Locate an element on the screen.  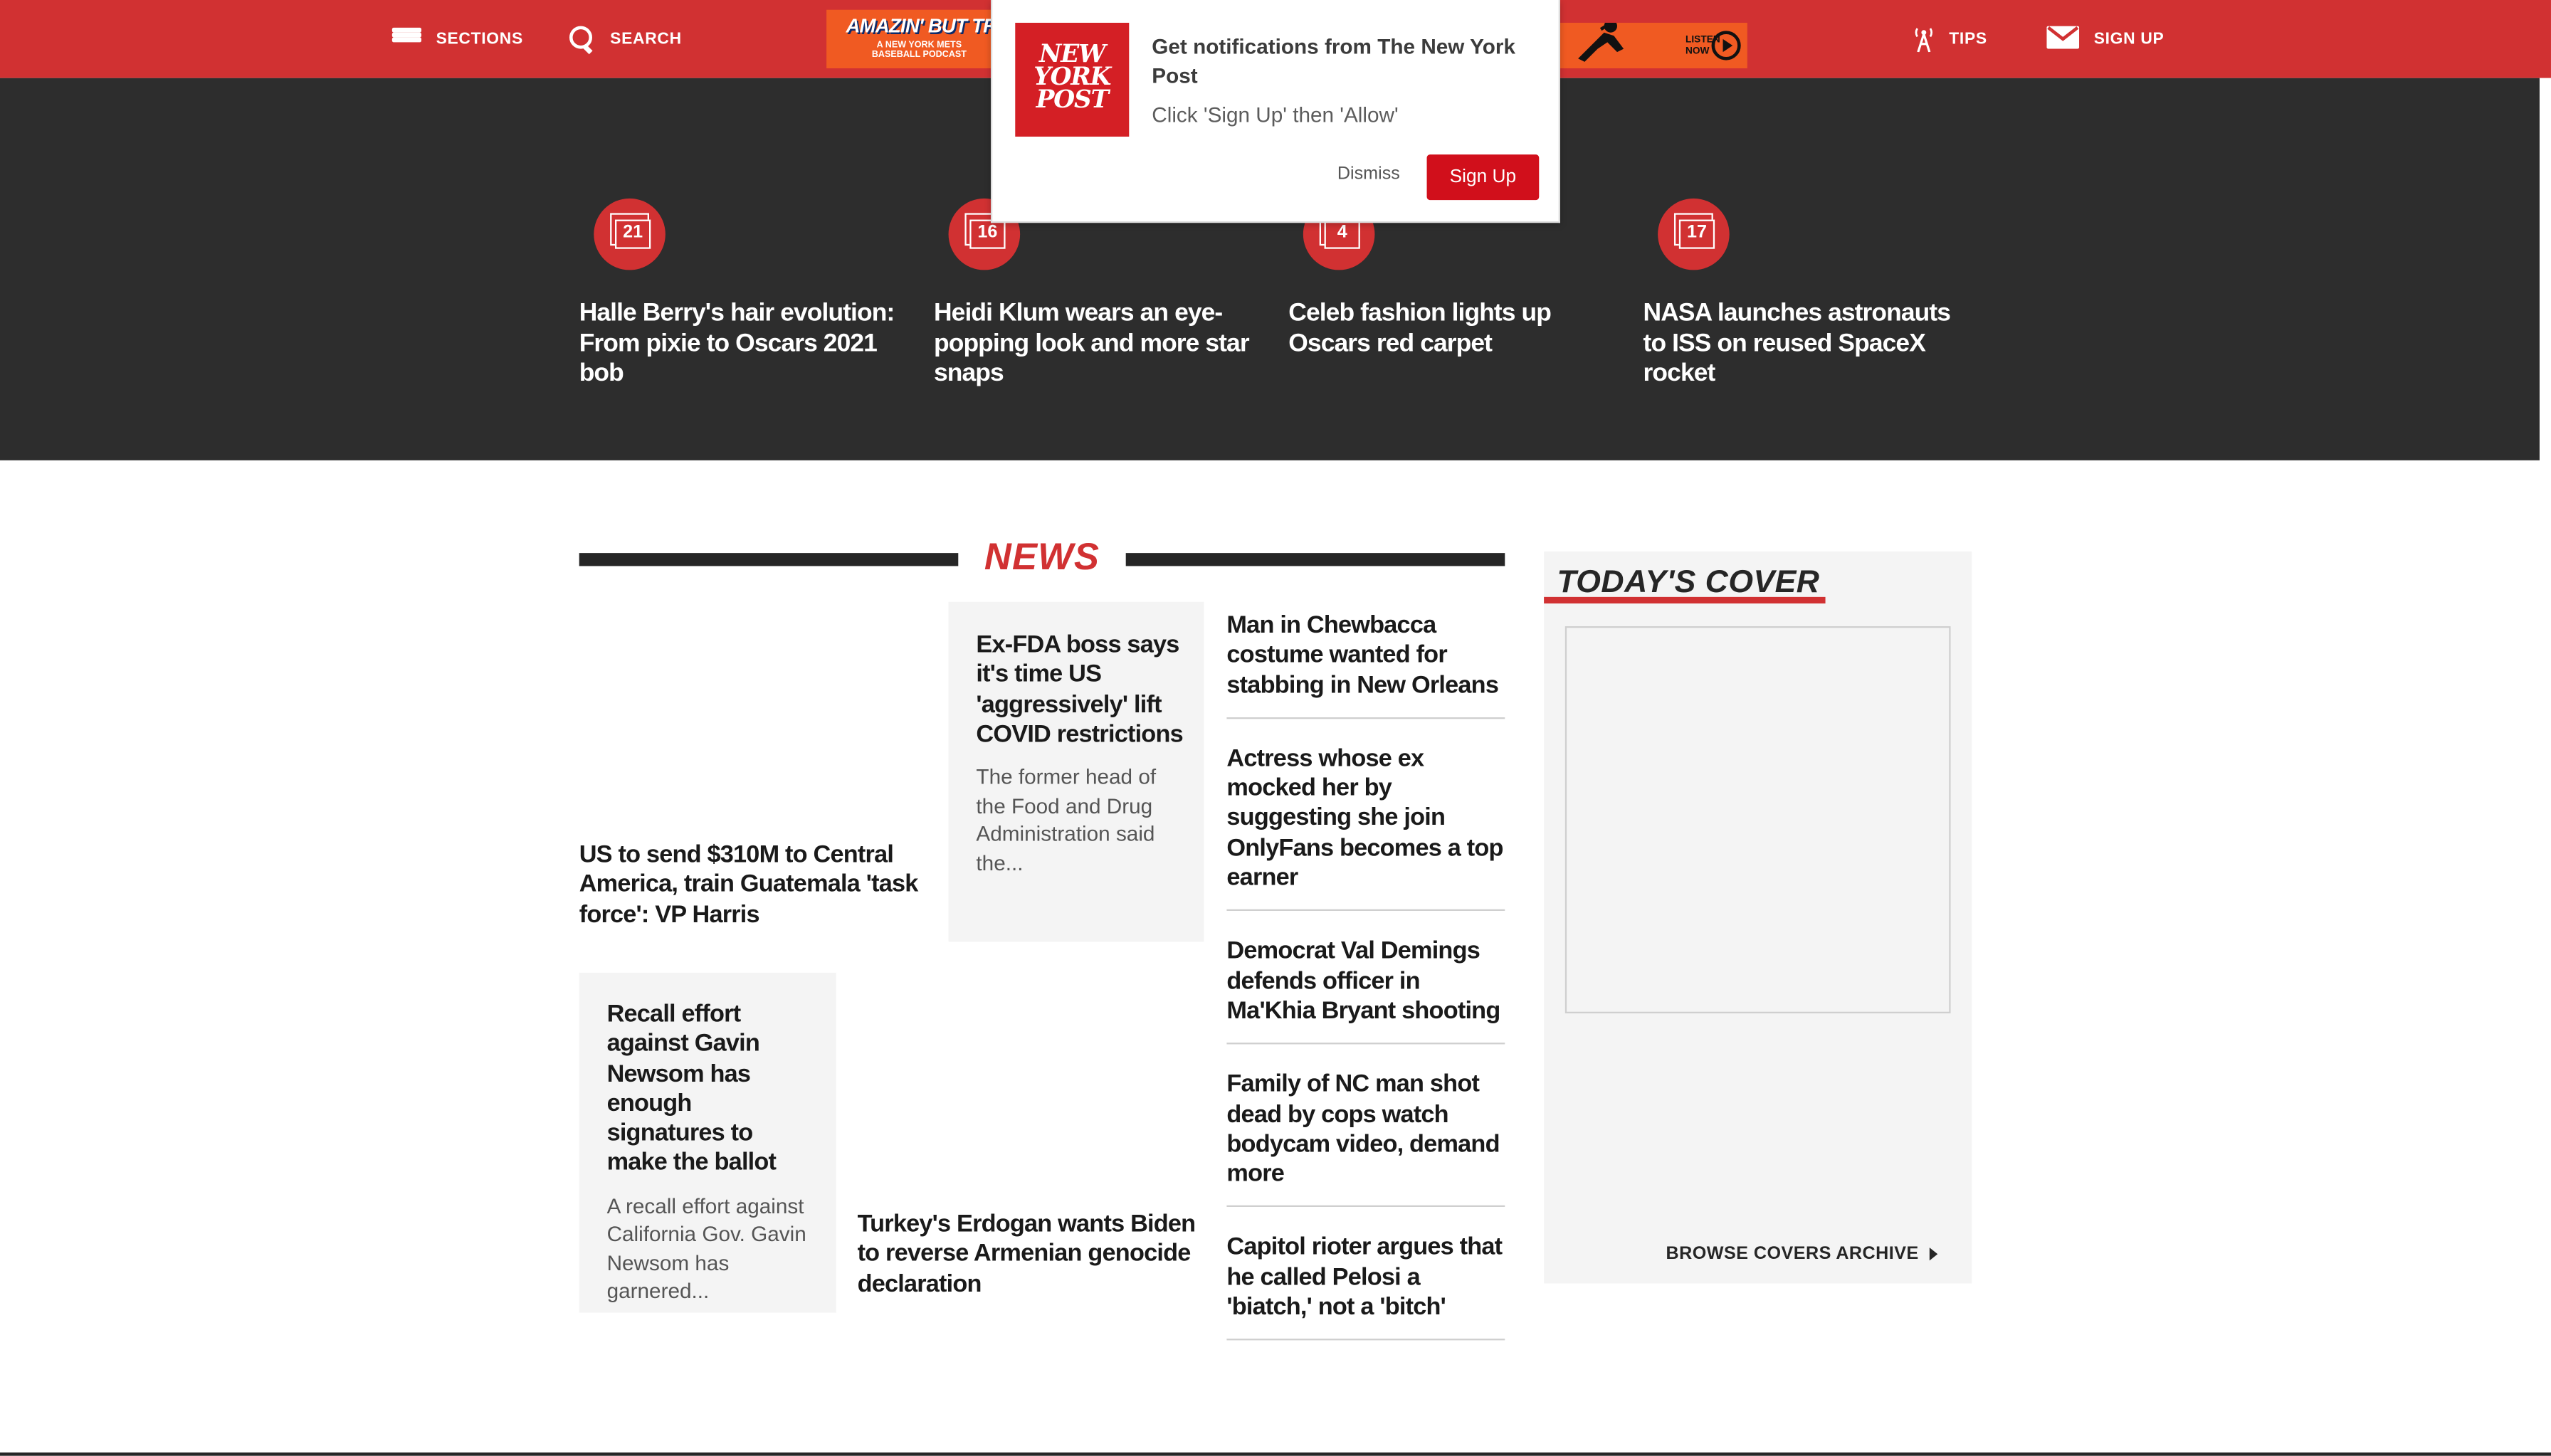
browse-covers-link: BROWSE COVERS ARCHIVE is located at coordinates (1793, 1254).